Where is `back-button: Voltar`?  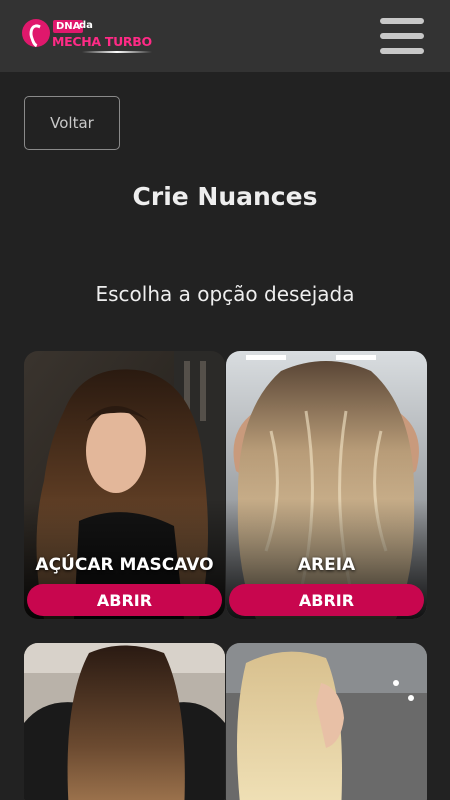 back-button: Voltar is located at coordinates (72, 123).